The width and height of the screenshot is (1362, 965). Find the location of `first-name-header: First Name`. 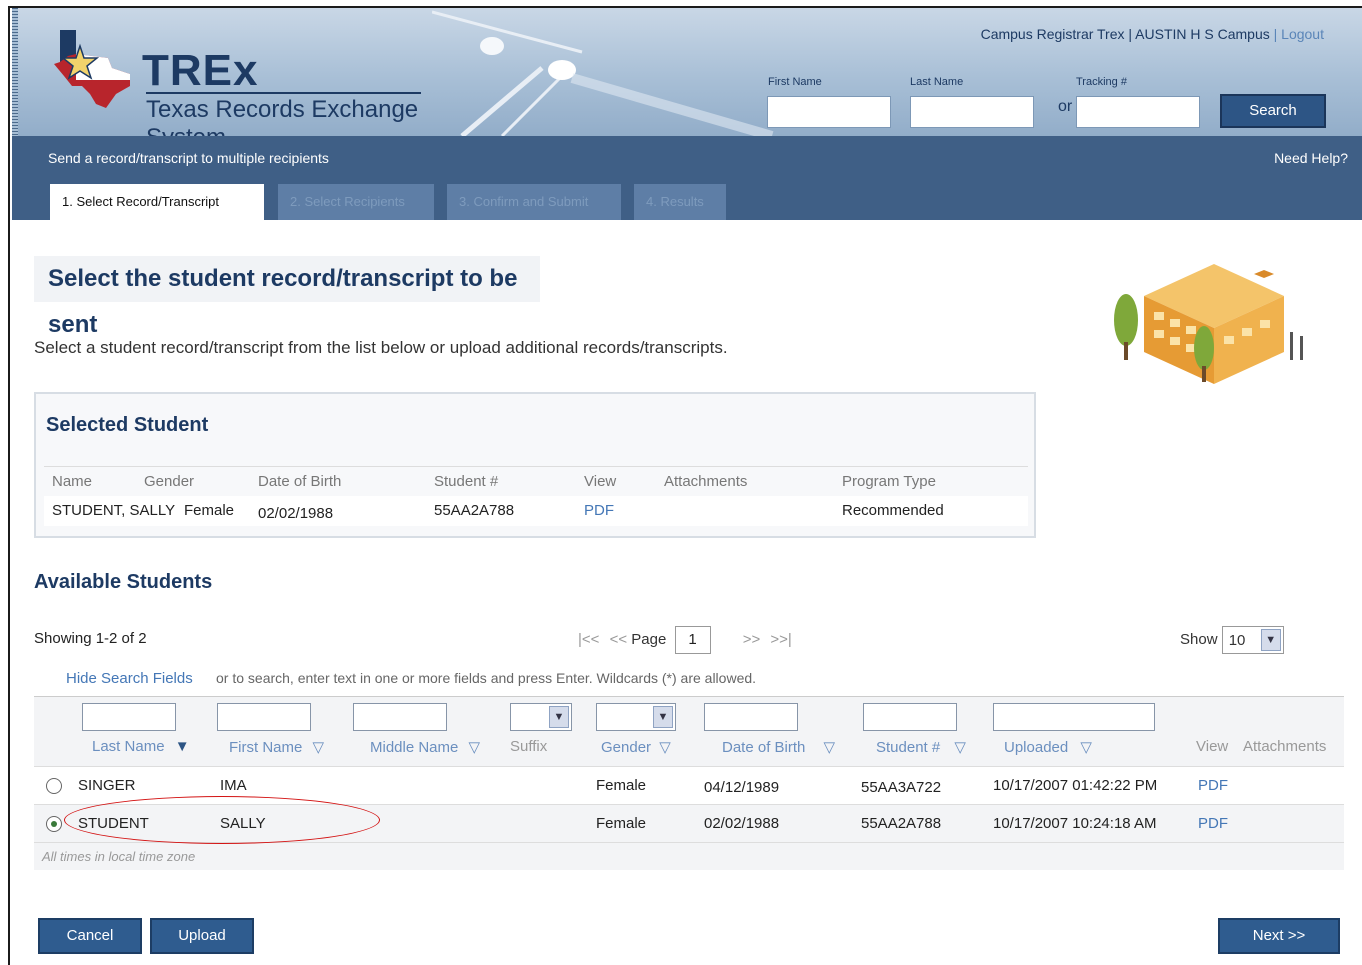

first-name-header: First Name is located at coordinates (266, 747).